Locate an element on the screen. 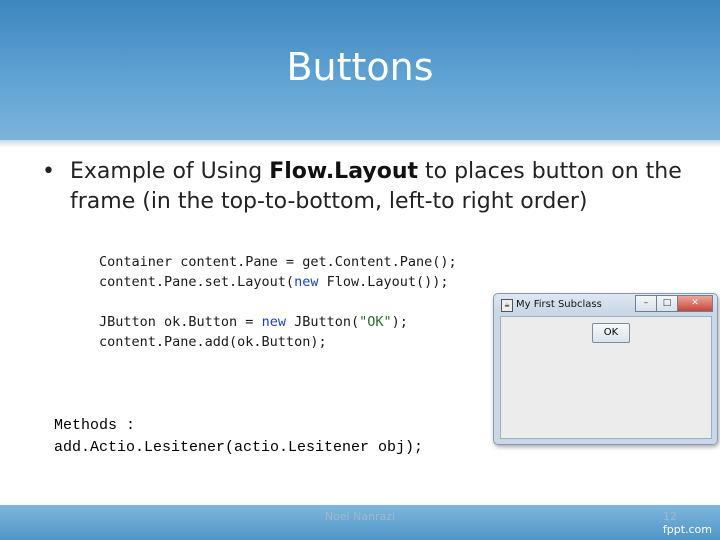  ok-button: OK is located at coordinates (611, 333).